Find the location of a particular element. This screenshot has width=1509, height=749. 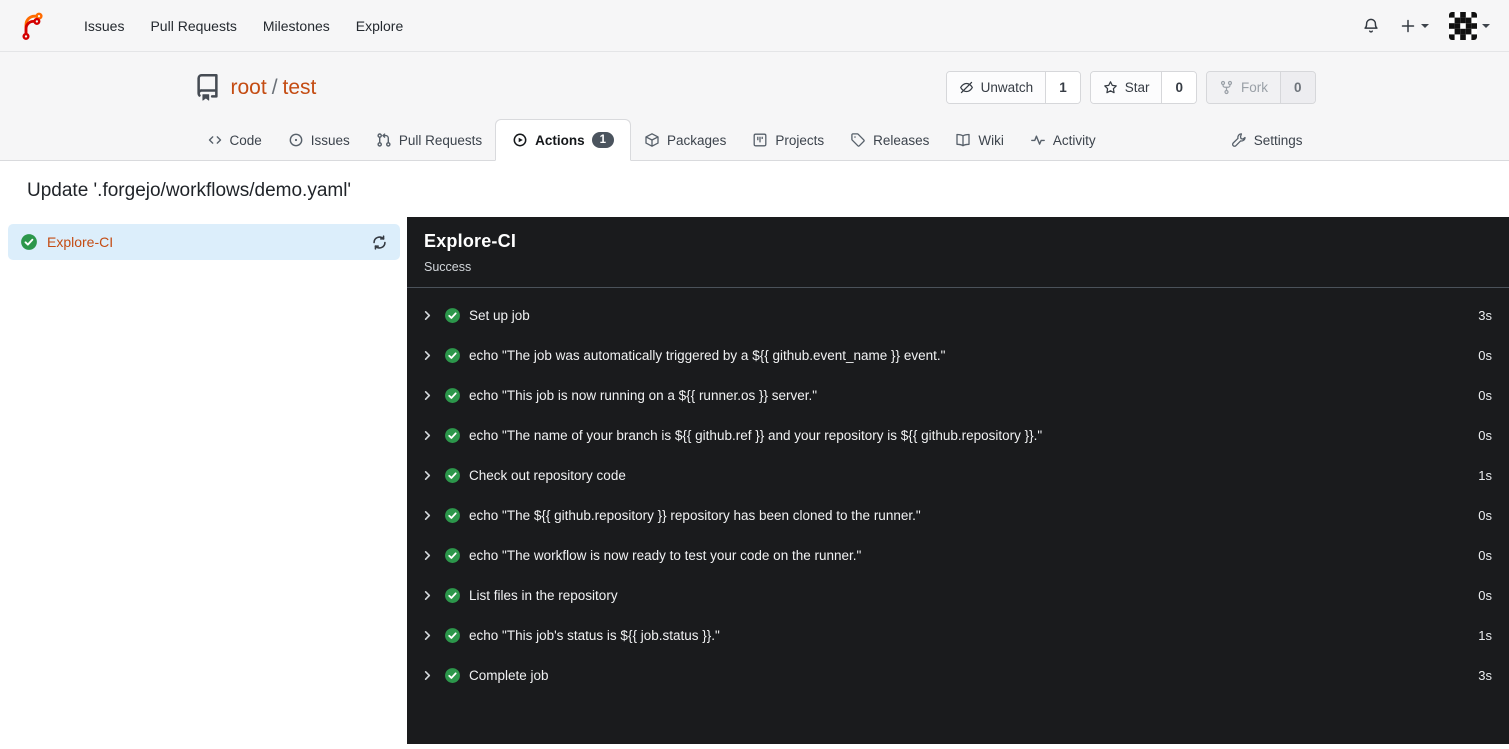

nav-item-explore: Explore is located at coordinates (379, 26).